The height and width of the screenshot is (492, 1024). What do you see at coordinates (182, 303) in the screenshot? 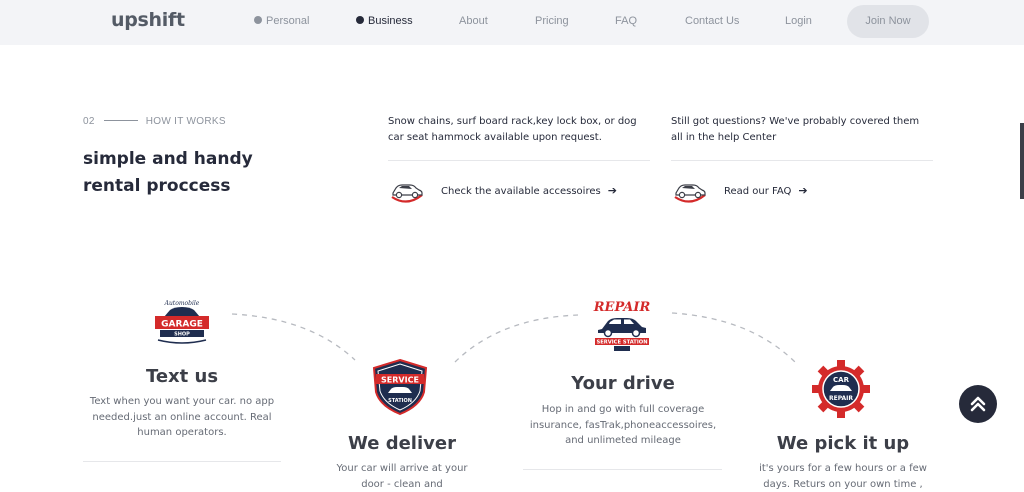
I see `svg-text: Automobile` at bounding box center [182, 303].